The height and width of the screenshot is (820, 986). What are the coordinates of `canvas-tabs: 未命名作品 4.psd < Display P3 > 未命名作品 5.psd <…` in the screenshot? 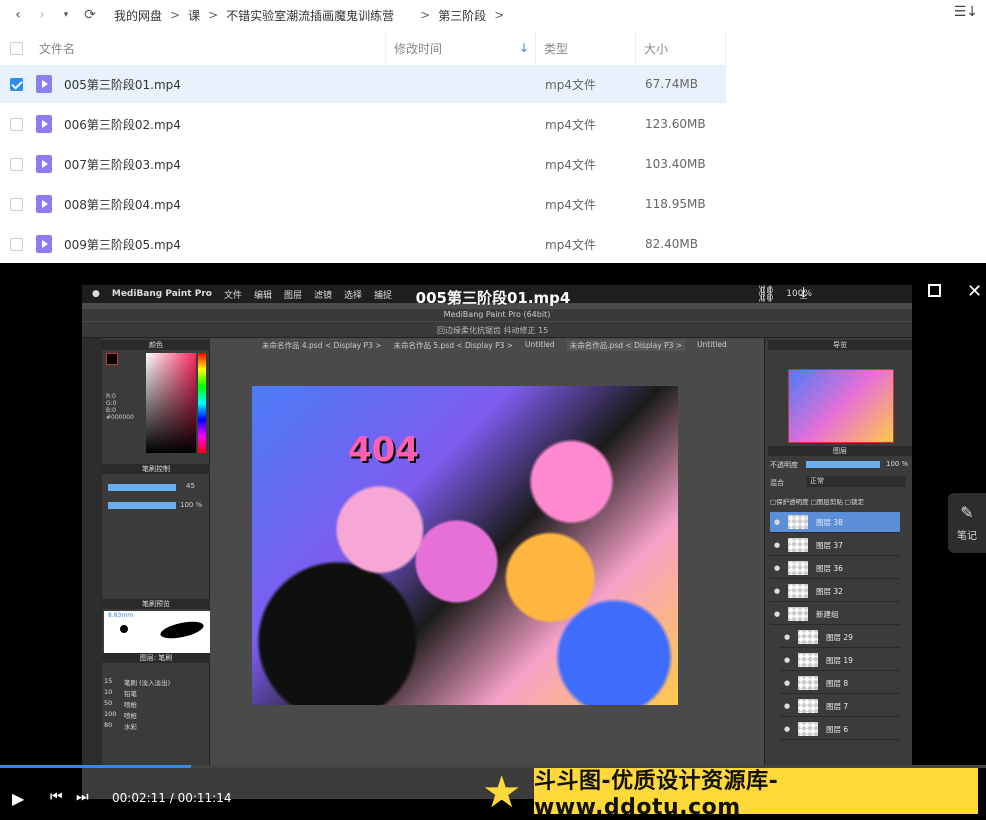 It's located at (494, 345).